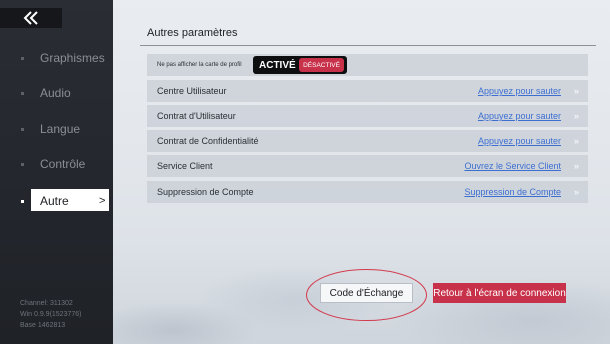 This screenshot has height=344, width=610. What do you see at coordinates (367, 91) in the screenshot?
I see `settings-row-centre-utilisateur: Centre Utilisateur Appuyez pour sauter »` at bounding box center [367, 91].